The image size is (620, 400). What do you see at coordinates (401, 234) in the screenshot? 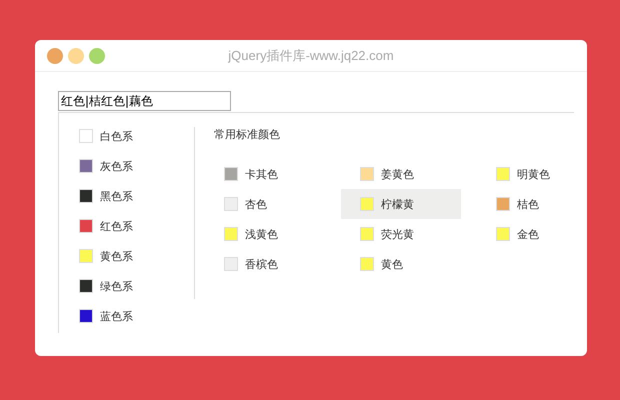
I see `color-option: 荧光黄` at bounding box center [401, 234].